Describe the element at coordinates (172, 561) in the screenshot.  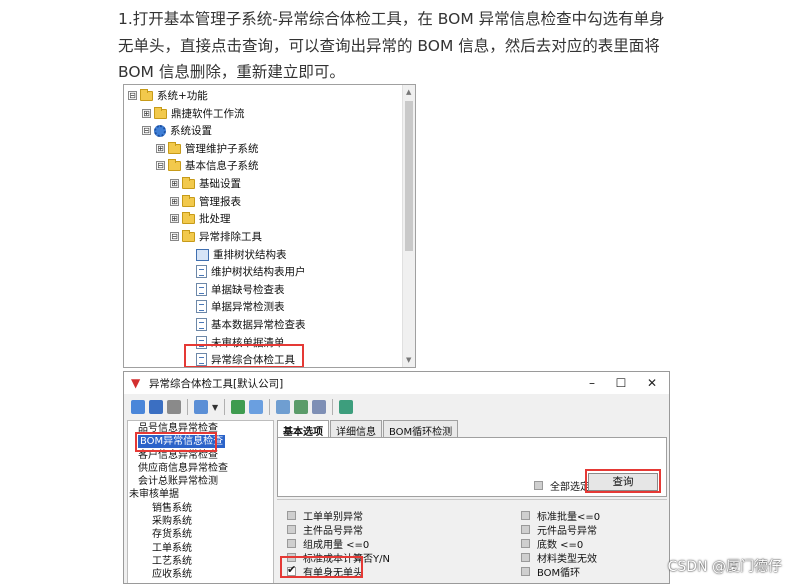
I see `category-item: 工艺系统` at that location.